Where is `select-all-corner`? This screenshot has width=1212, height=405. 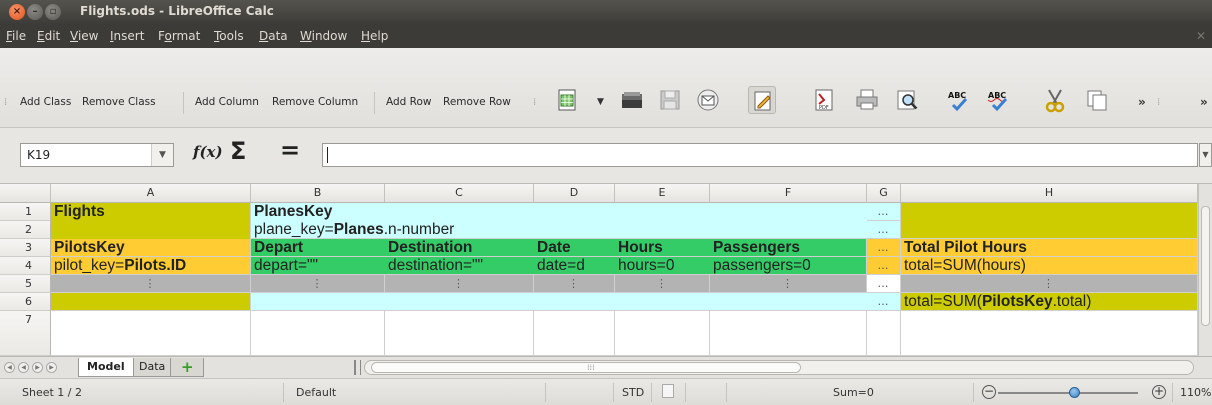
select-all-corner is located at coordinates (25, 193).